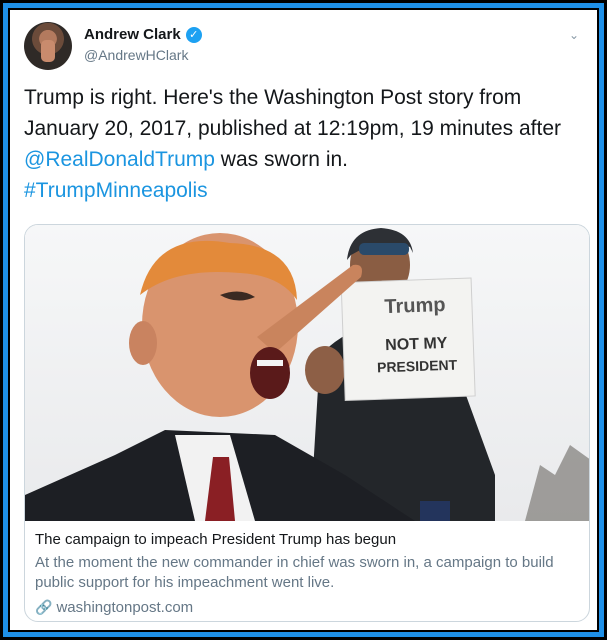 This screenshot has height=640, width=607. What do you see at coordinates (132, 34) in the screenshot?
I see `display-name: Andrew Clark` at bounding box center [132, 34].